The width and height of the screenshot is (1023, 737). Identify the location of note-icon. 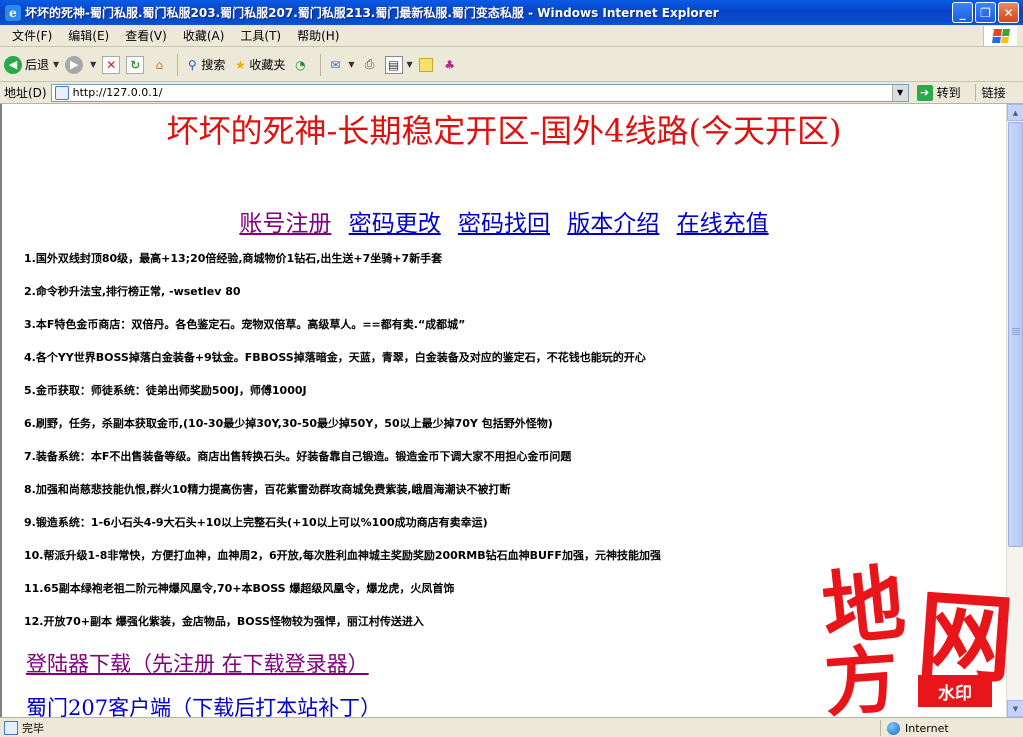
(425, 64).